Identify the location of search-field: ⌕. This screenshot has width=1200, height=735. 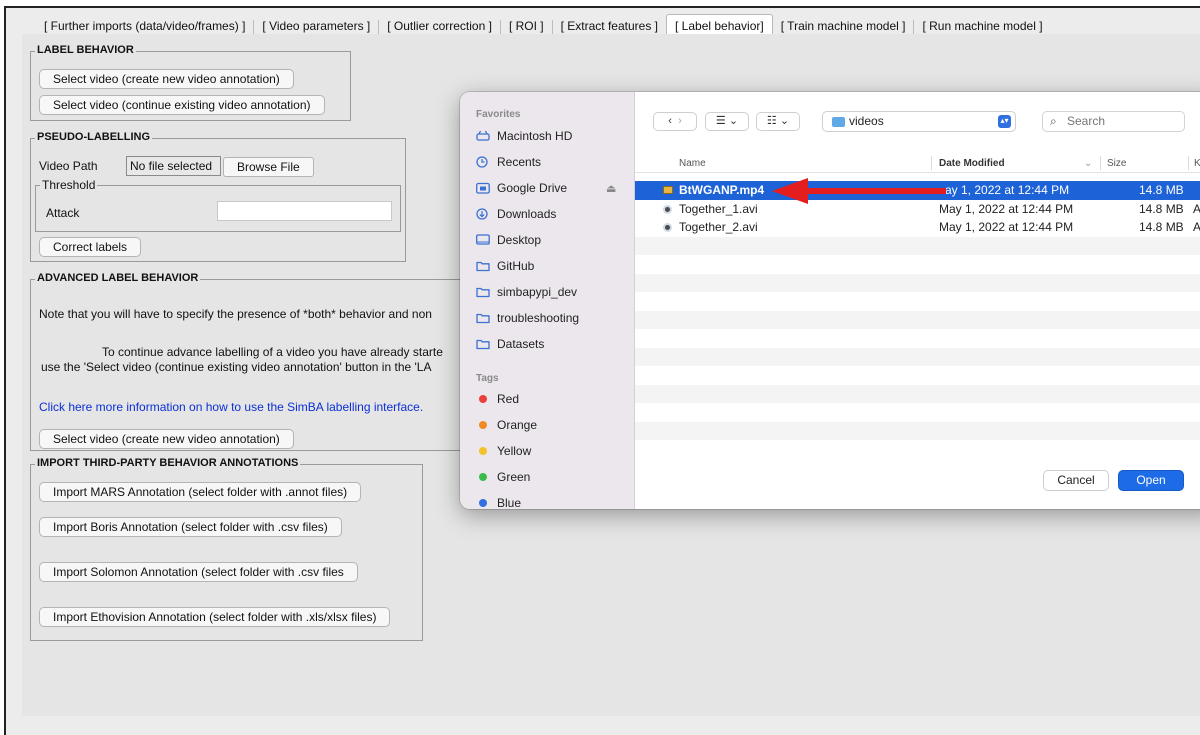
(1113, 121).